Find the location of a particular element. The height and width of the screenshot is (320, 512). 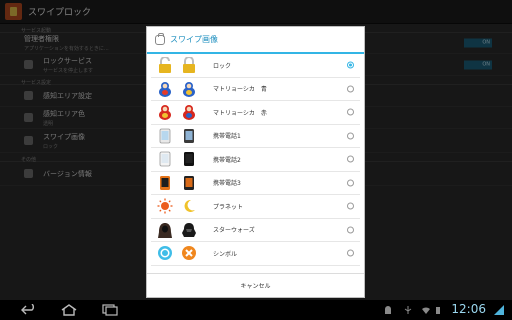

recent-apps-icon is located at coordinates (109, 310).